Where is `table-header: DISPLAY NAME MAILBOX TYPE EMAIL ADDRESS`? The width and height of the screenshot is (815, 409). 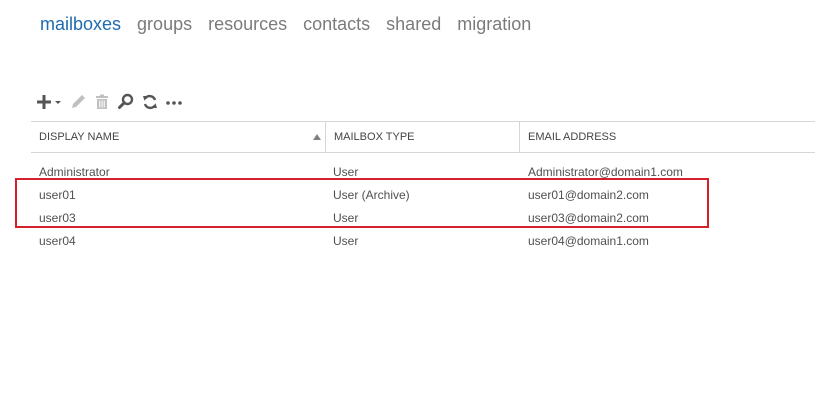 table-header: DISPLAY NAME MAILBOX TYPE EMAIL ADDRESS is located at coordinates (423, 137).